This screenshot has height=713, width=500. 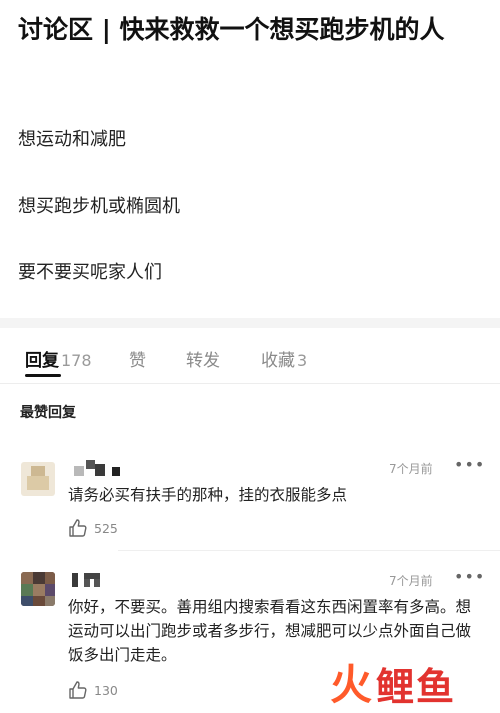 What do you see at coordinates (302, 360) in the screenshot?
I see `tab-count: 3` at bounding box center [302, 360].